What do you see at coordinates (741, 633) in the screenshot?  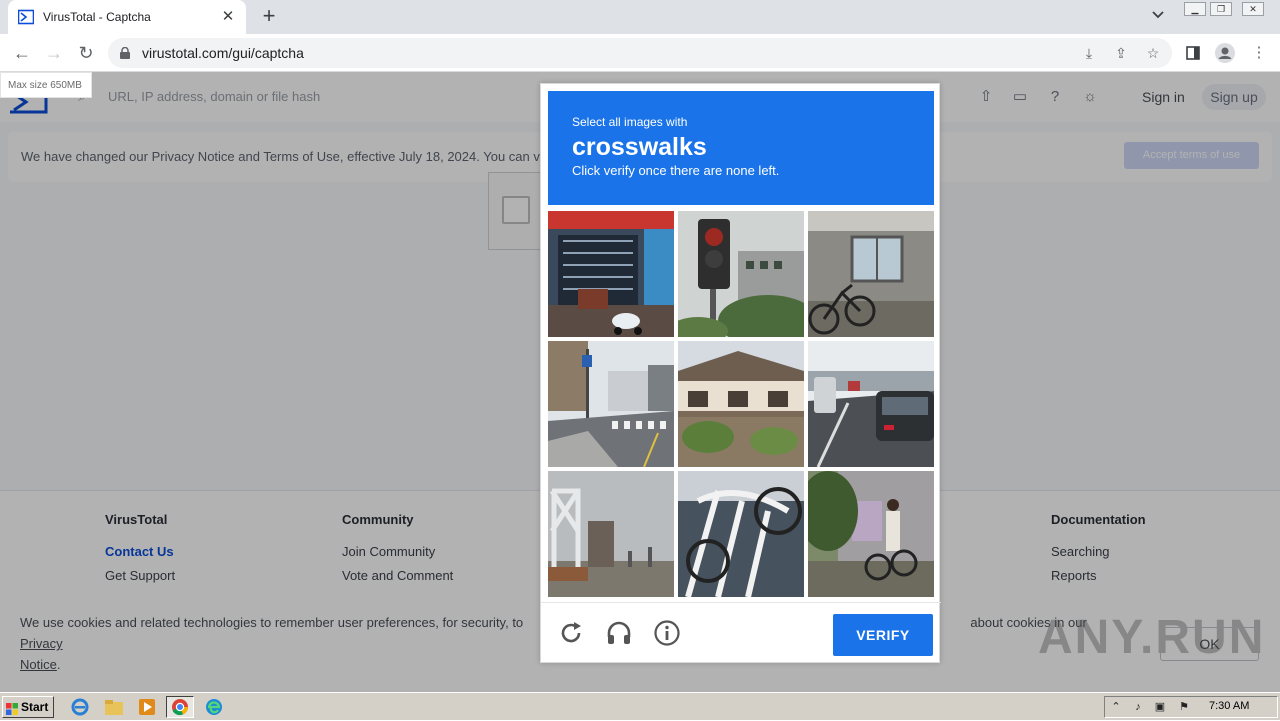 I see `captcha-footer: VERIFY` at bounding box center [741, 633].